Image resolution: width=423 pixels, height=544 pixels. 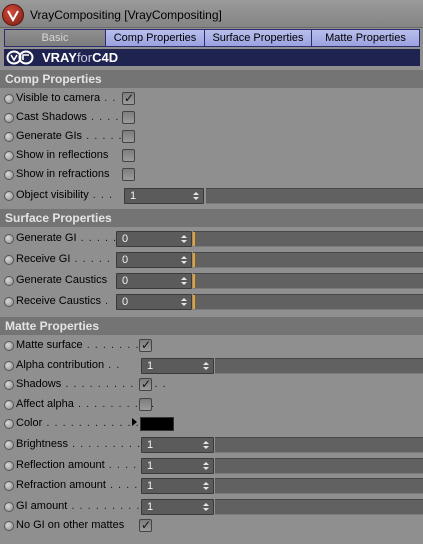 I want to click on row-gi-amount: GI amount . . . . . . . . . . . 1, so click(x=211, y=507).